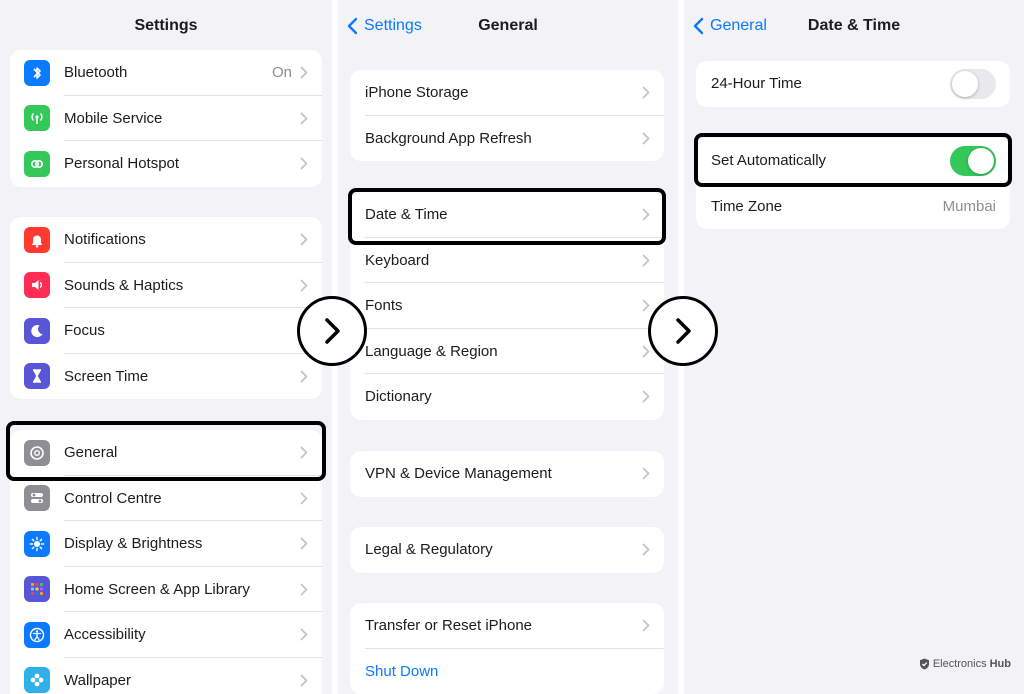 This screenshot has height=694, width=1024. Describe the element at coordinates (507, 671) in the screenshot. I see `general-row-shut-down: Shut Down` at that location.